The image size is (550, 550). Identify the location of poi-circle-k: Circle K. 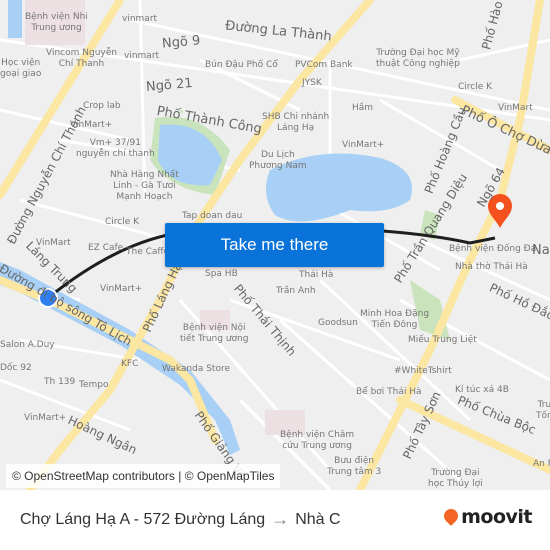
(475, 87).